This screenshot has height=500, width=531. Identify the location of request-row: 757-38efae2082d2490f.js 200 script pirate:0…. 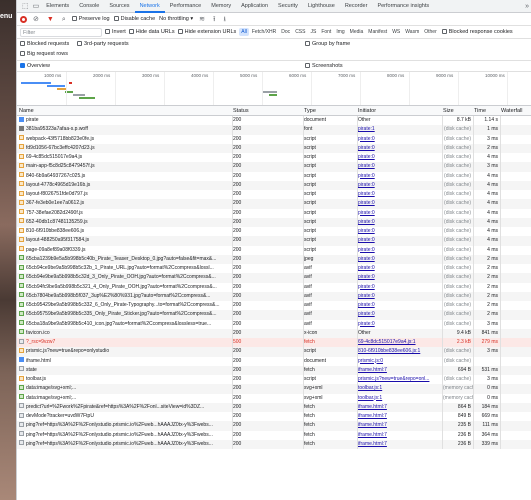
(274, 213).